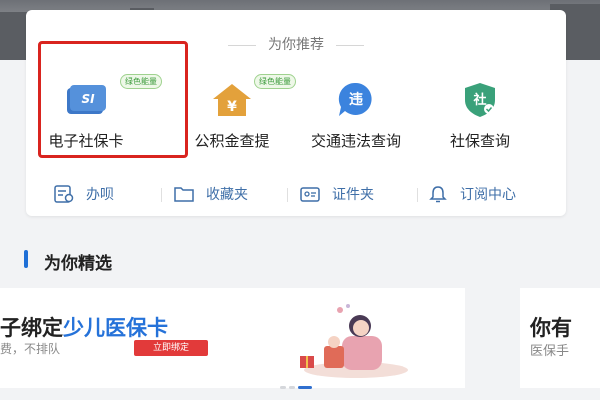 This screenshot has width=600, height=400. What do you see at coordinates (296, 45) in the screenshot?
I see `recommendation-title: 为你推荐` at bounding box center [296, 45].